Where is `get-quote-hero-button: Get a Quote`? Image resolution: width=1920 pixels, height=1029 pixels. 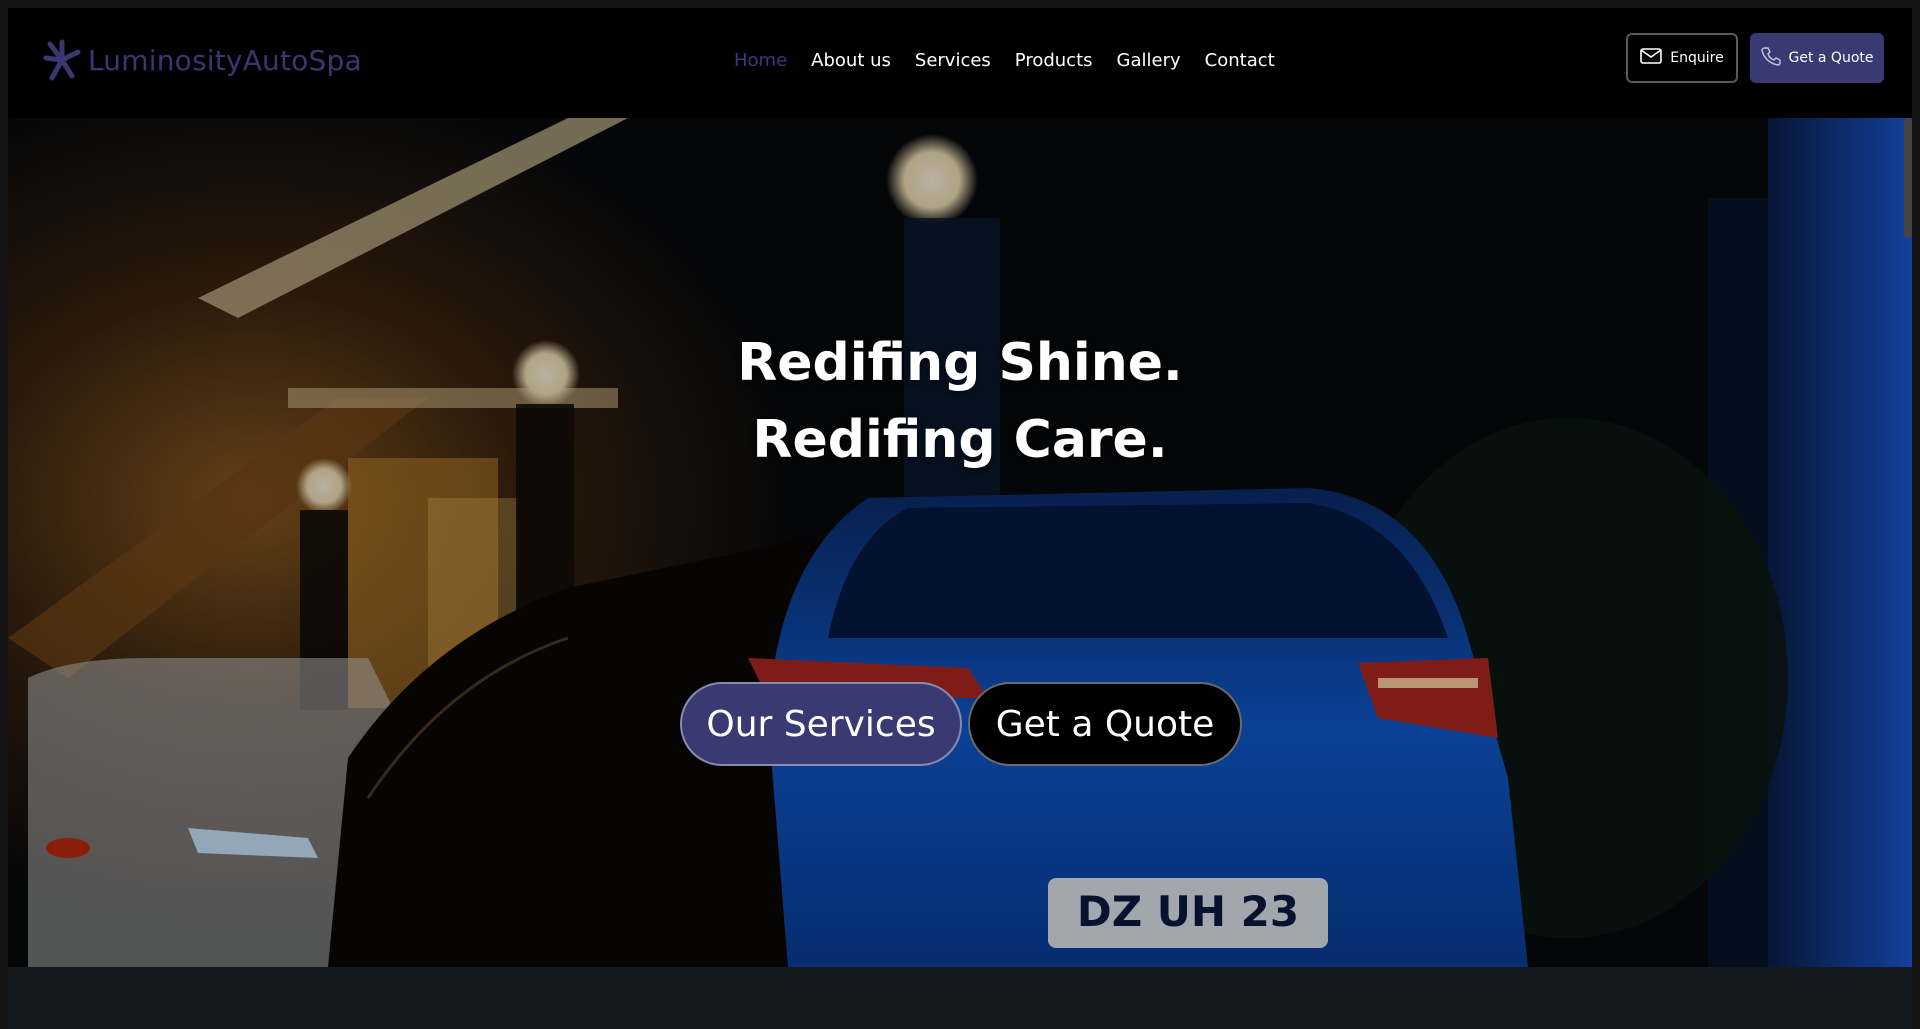 get-quote-hero-button: Get a Quote is located at coordinates (1105, 724).